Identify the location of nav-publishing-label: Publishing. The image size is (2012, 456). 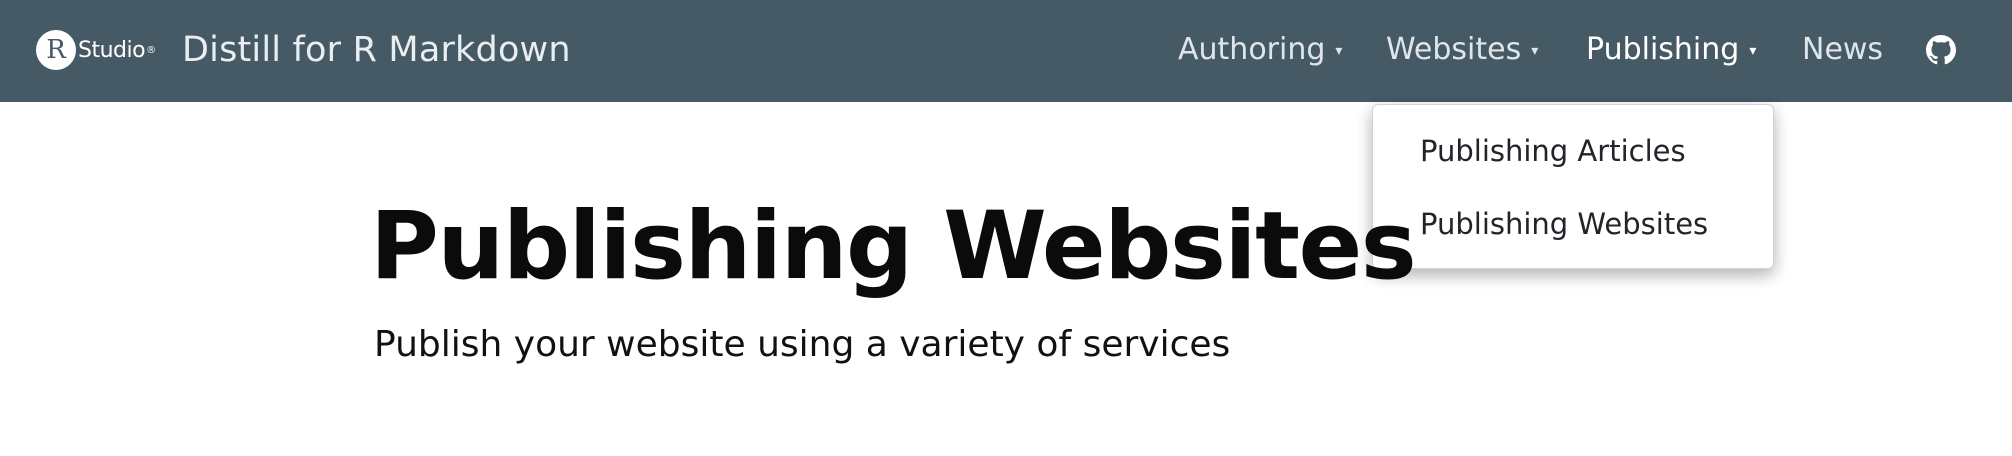
(1663, 49).